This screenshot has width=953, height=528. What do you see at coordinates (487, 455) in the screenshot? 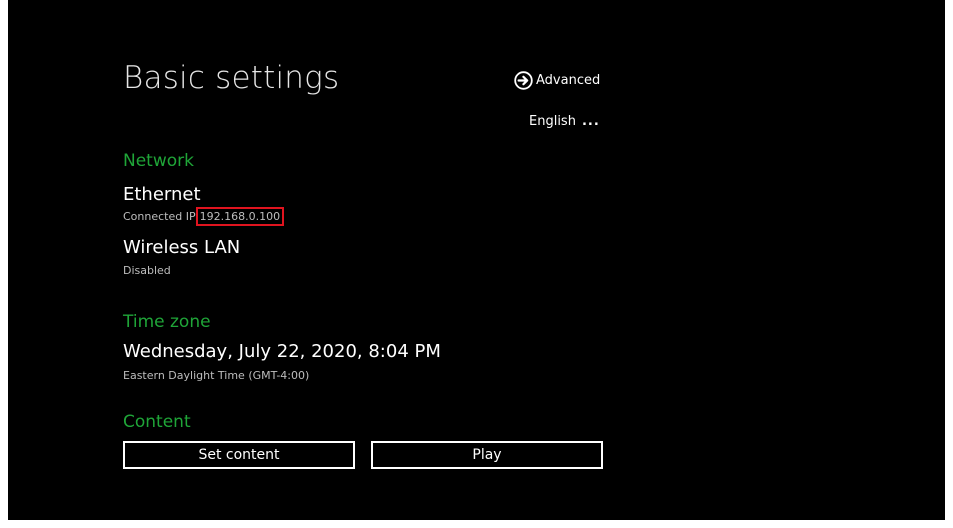
I see `play-button: Play` at bounding box center [487, 455].